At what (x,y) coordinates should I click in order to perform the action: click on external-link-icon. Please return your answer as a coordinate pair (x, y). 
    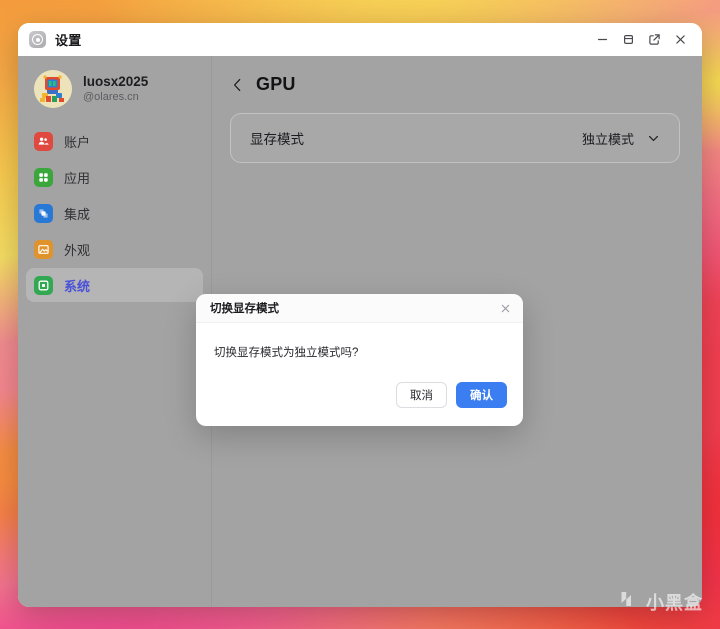
    Looking at the image, I should click on (654, 40).